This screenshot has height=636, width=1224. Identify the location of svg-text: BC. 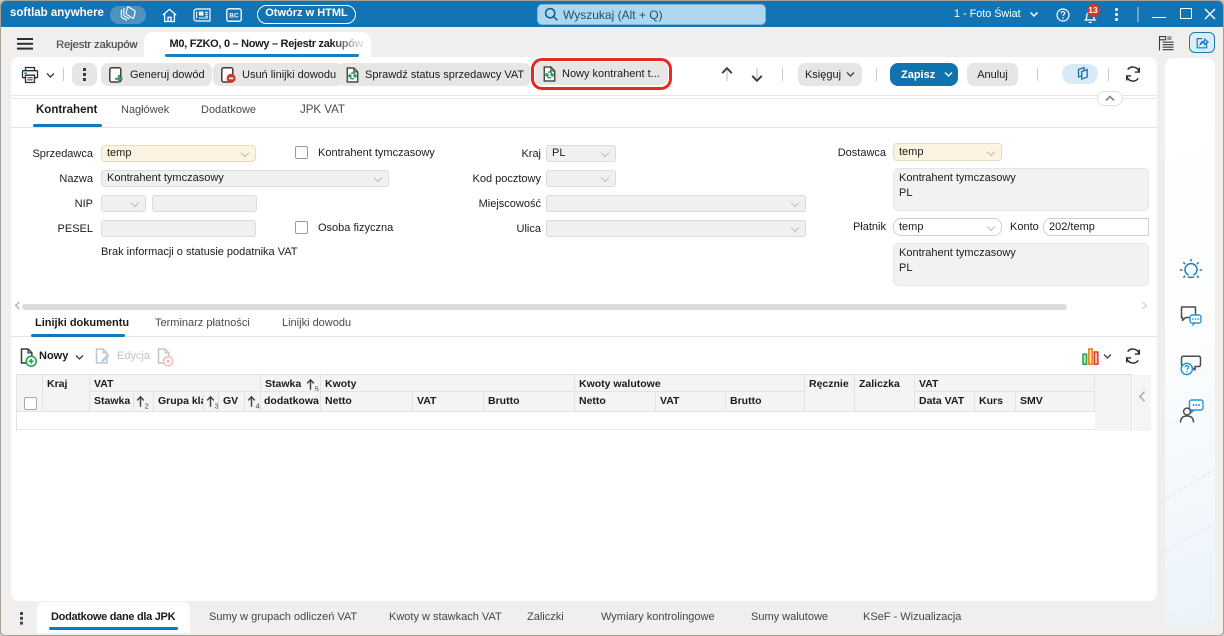
(234, 16).